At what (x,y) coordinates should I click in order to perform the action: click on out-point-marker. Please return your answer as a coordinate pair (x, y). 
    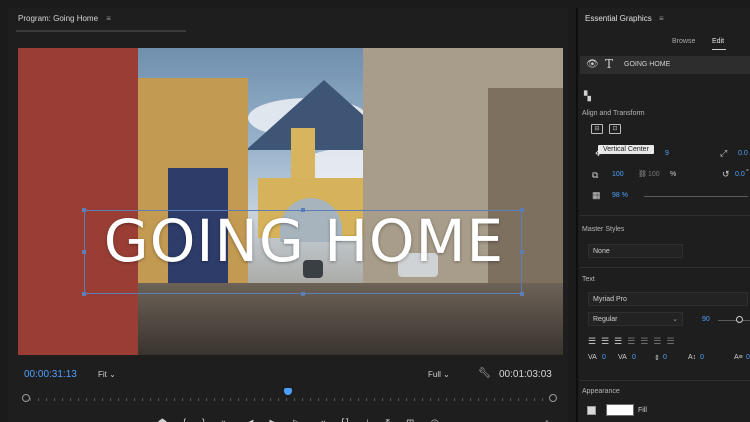
    Looking at the image, I should click on (553, 398).